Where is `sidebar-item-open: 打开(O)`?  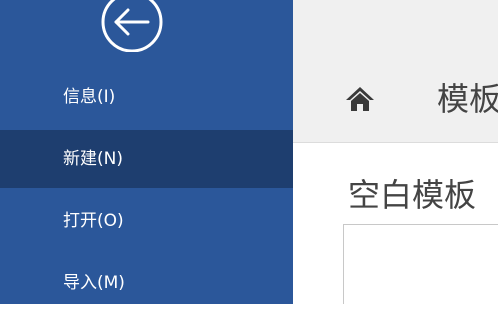
sidebar-item-open: 打开(O) is located at coordinates (146, 221).